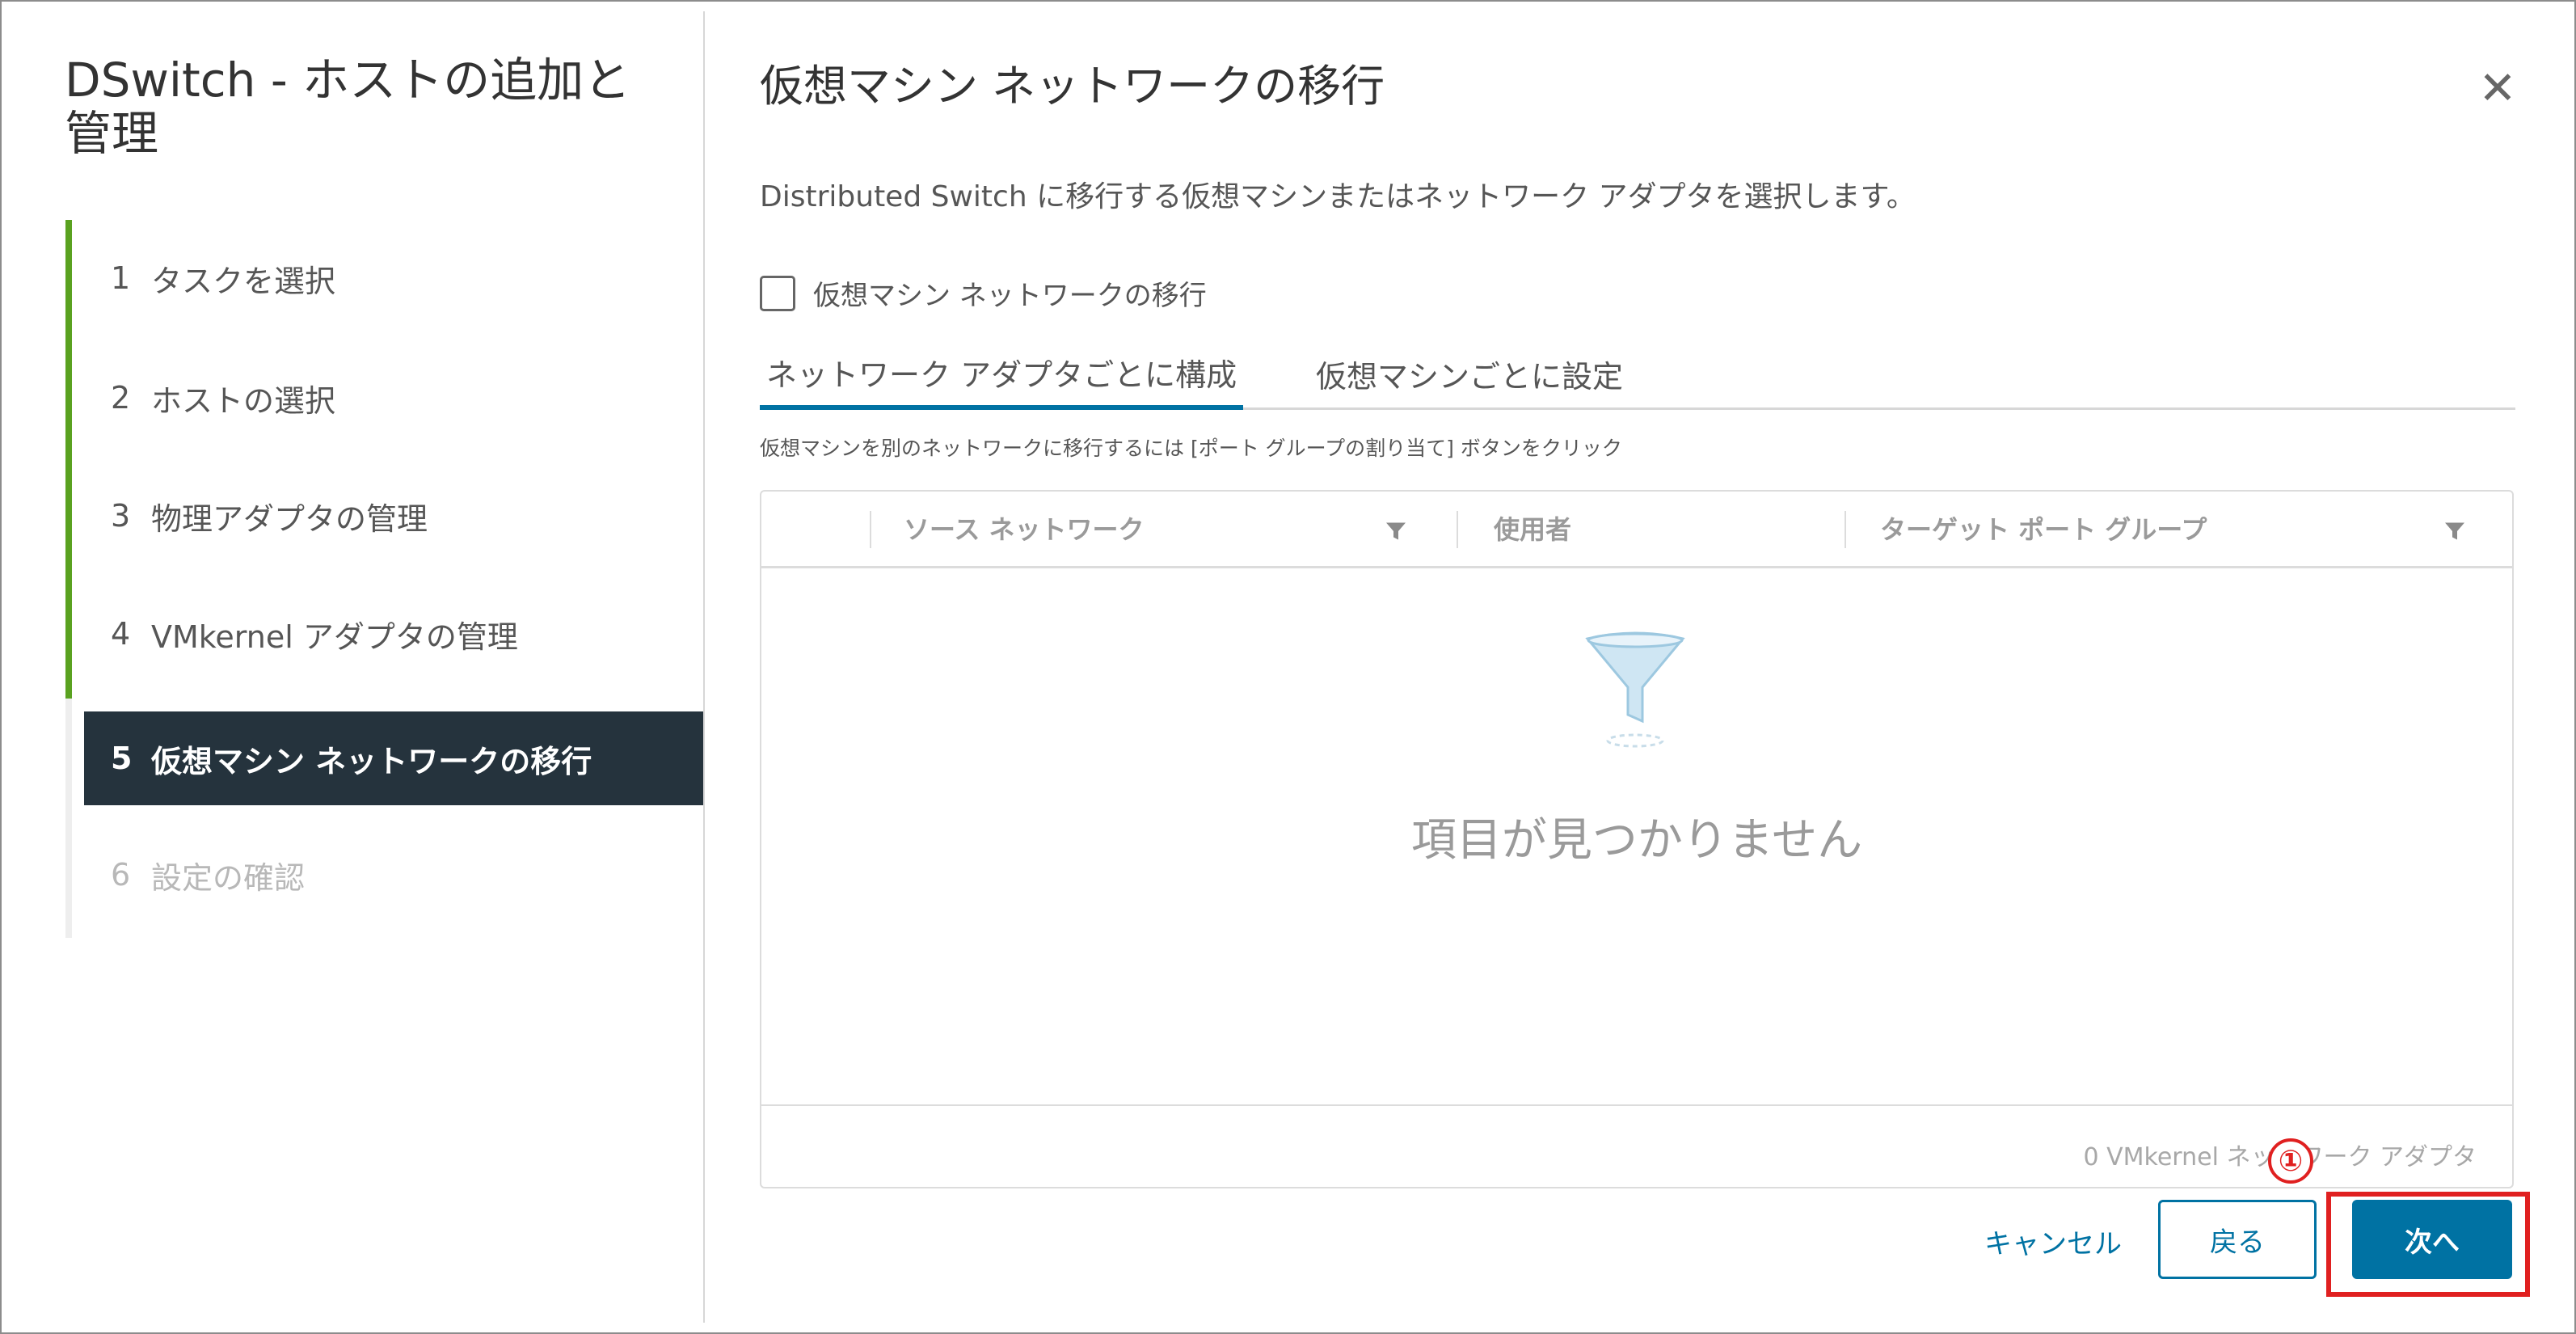  What do you see at coordinates (2053, 1241) in the screenshot?
I see `cancel-button: キャンセル` at bounding box center [2053, 1241].